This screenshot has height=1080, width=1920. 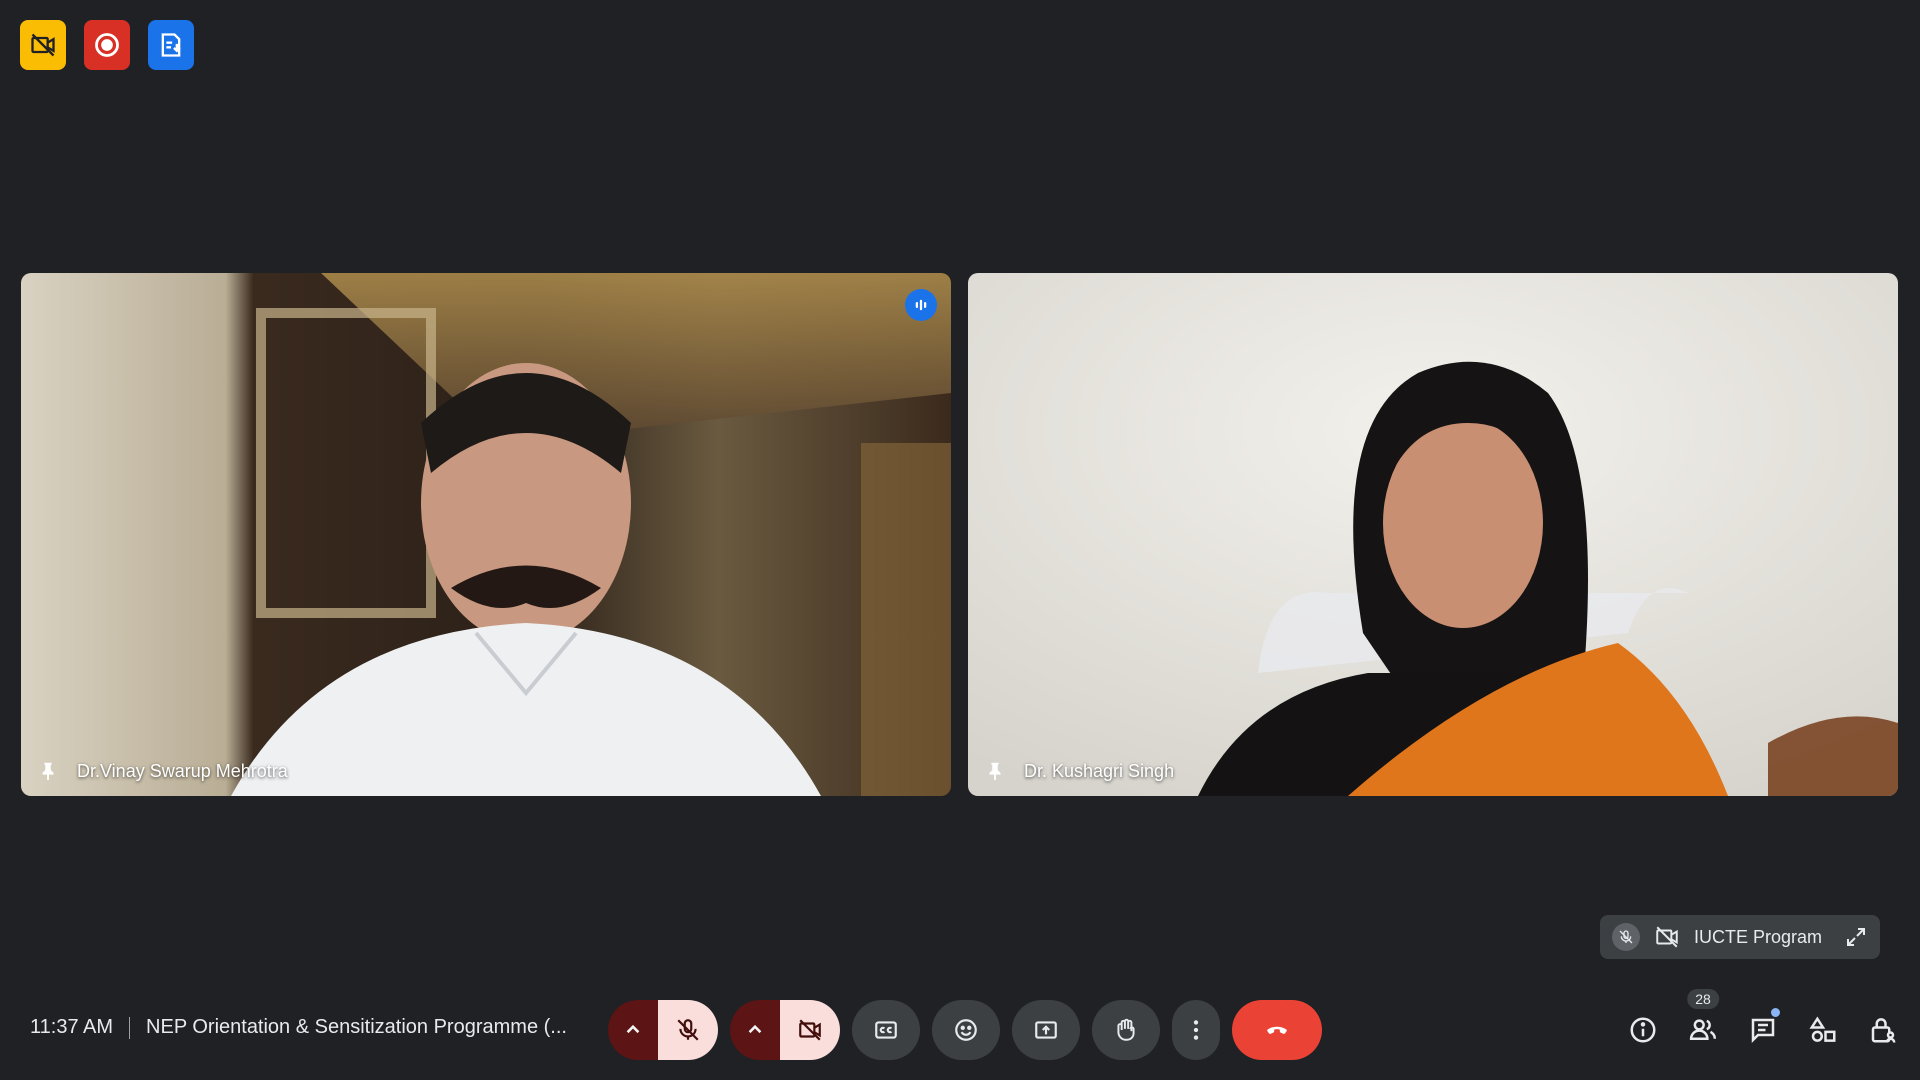 I want to click on hand-icon, so click(x=1126, y=1029).